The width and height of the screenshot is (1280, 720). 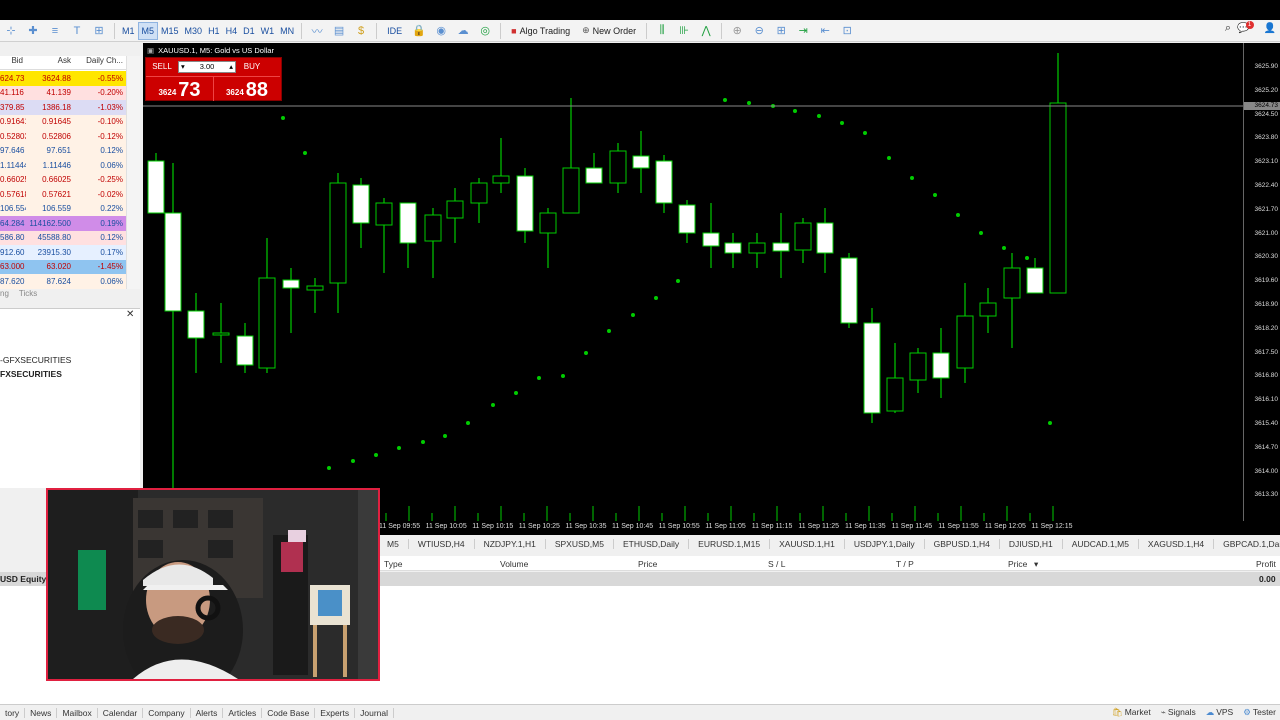 What do you see at coordinates (50, 62) in the screenshot?
I see `header-ask: Ask` at bounding box center [50, 62].